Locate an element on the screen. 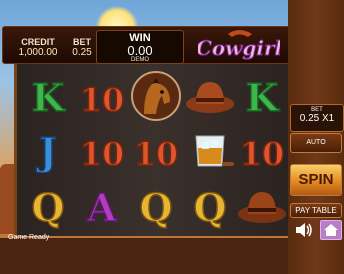 The height and width of the screenshot is (274, 344). A-symbol-text: A is located at coordinates (101, 207).